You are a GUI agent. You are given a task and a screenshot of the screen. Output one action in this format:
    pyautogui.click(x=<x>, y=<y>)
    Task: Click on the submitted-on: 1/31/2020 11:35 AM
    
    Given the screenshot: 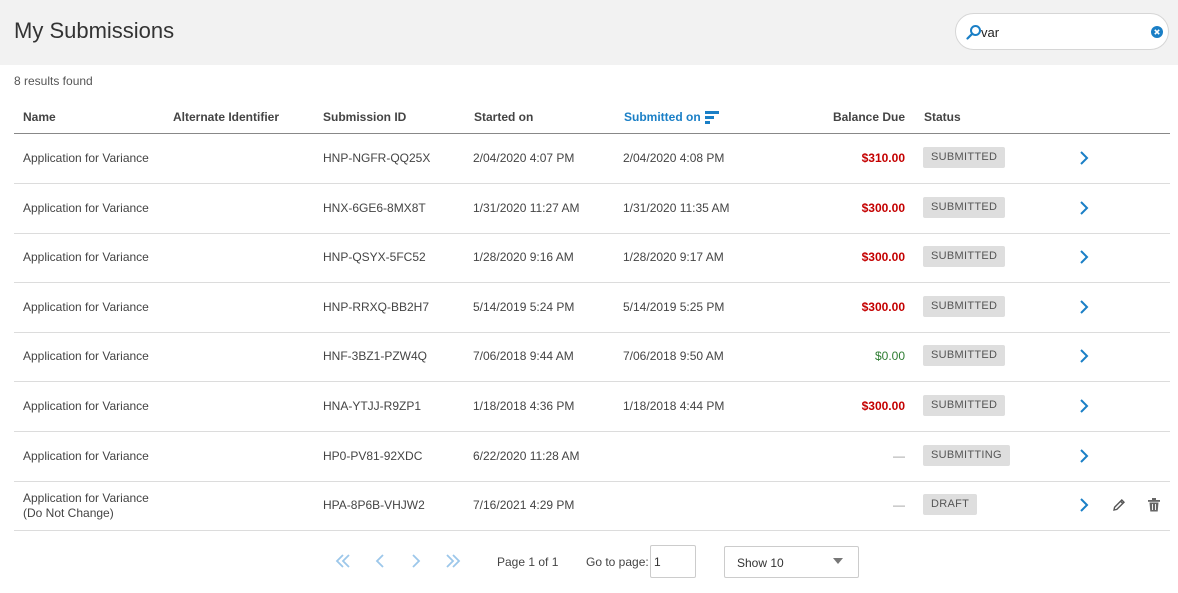 What is the action you would take?
    pyautogui.click(x=676, y=208)
    